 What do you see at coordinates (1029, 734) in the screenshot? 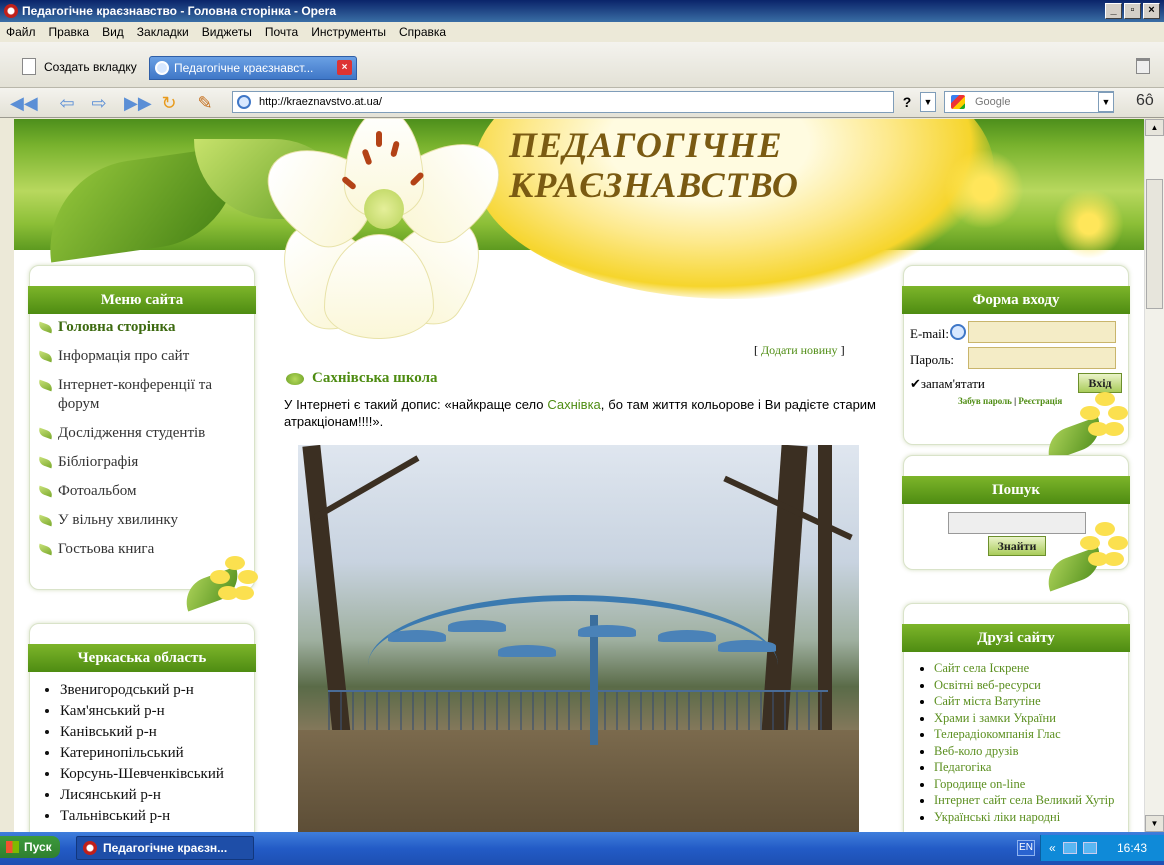
I see `friend-link: Телерадіокомпанія Глас` at bounding box center [1029, 734].